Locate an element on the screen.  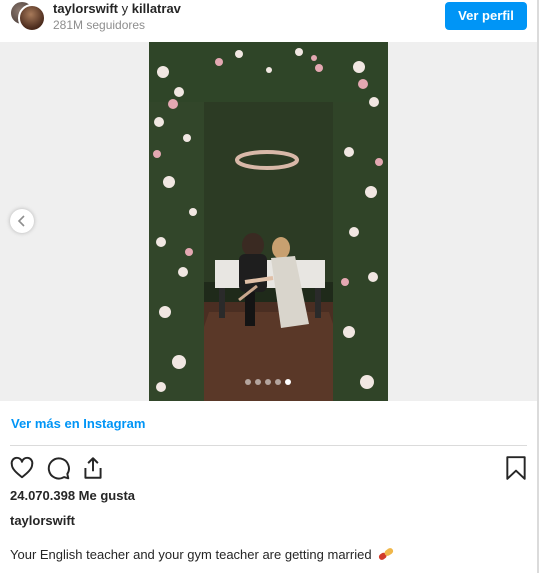
collab-avatars is located at coordinates (27, 16).